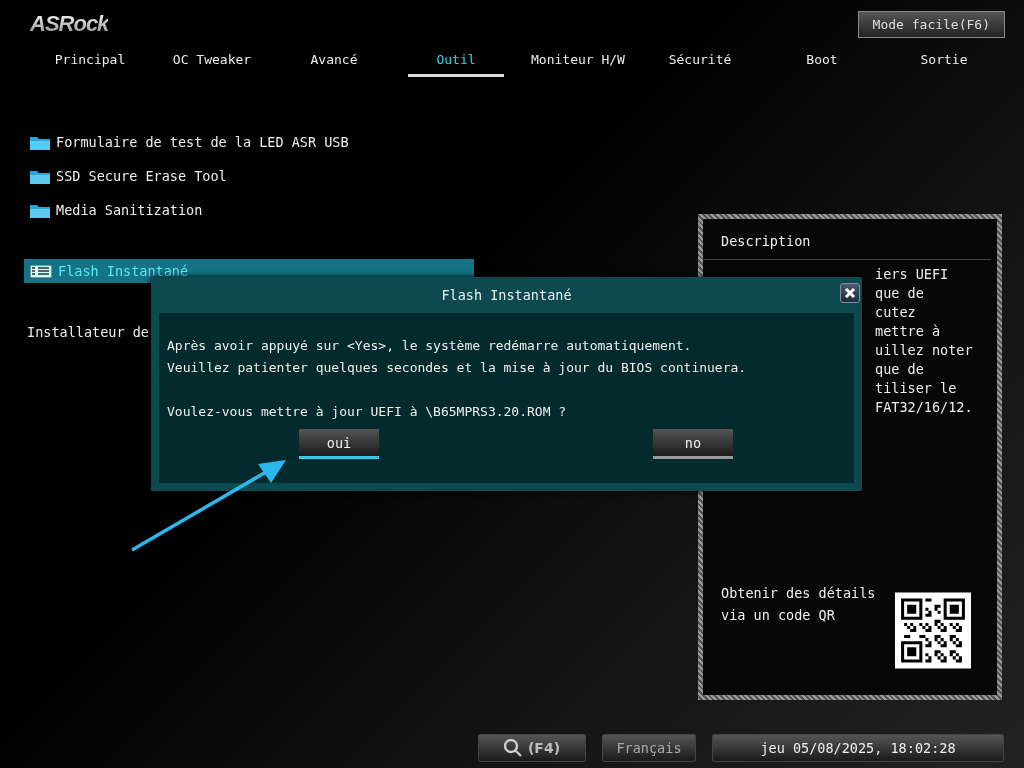  Describe the element at coordinates (249, 142) in the screenshot. I see `menu-item: Formulaire de test de la LED ASR USB` at that location.